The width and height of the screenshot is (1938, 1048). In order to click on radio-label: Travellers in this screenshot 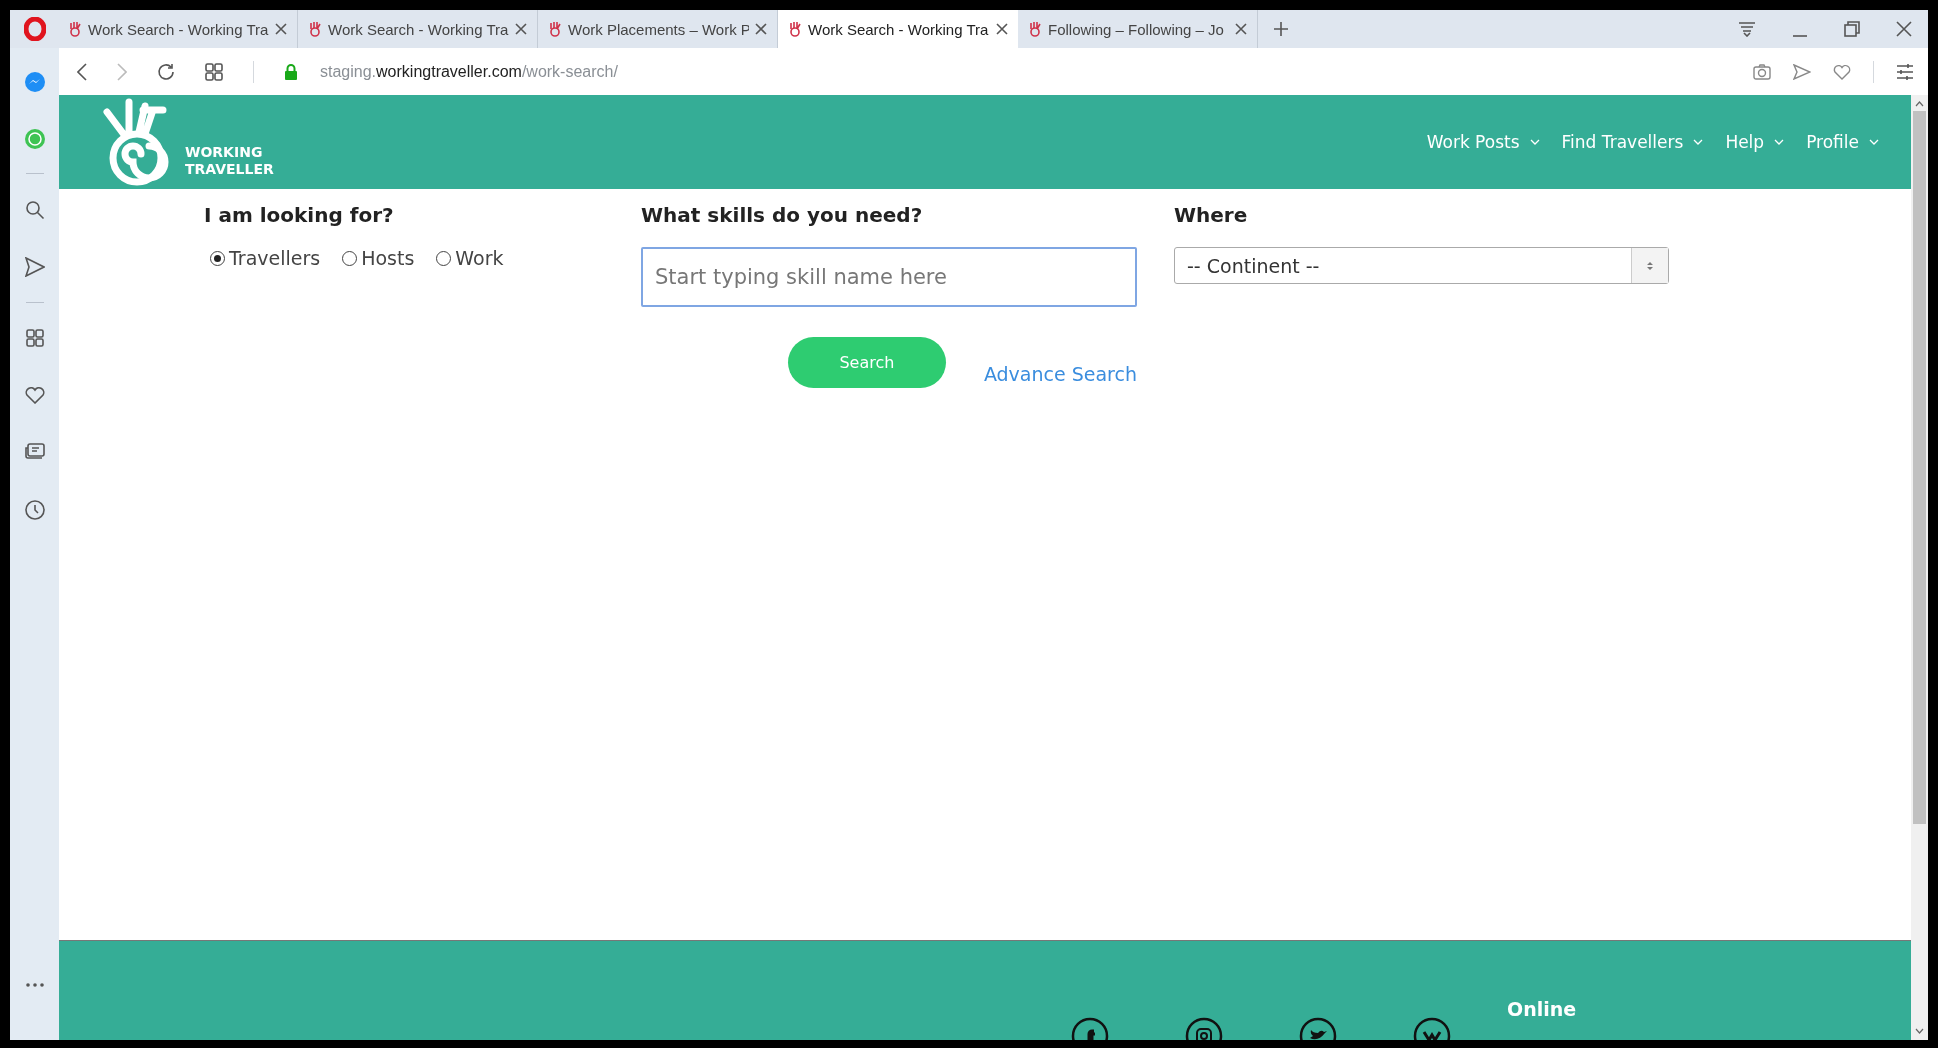, I will do `click(275, 258)`.